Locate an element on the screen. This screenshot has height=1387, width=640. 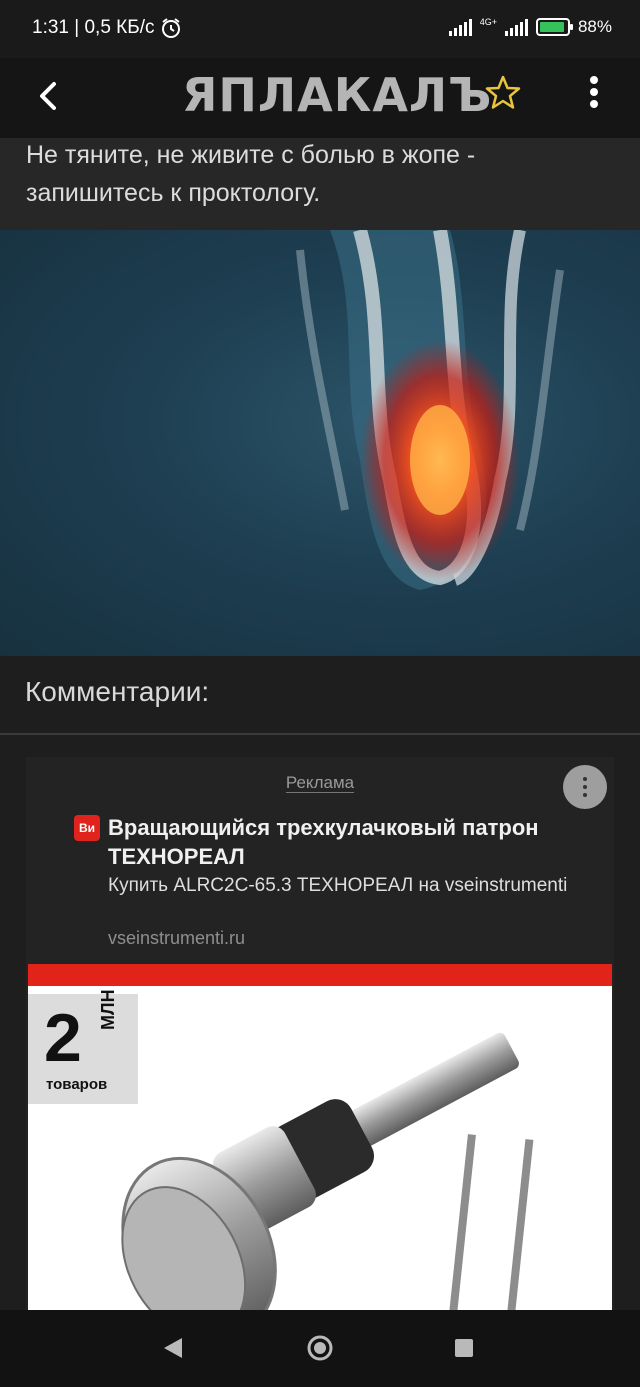
alarm-icon is located at coordinates (171, 28).